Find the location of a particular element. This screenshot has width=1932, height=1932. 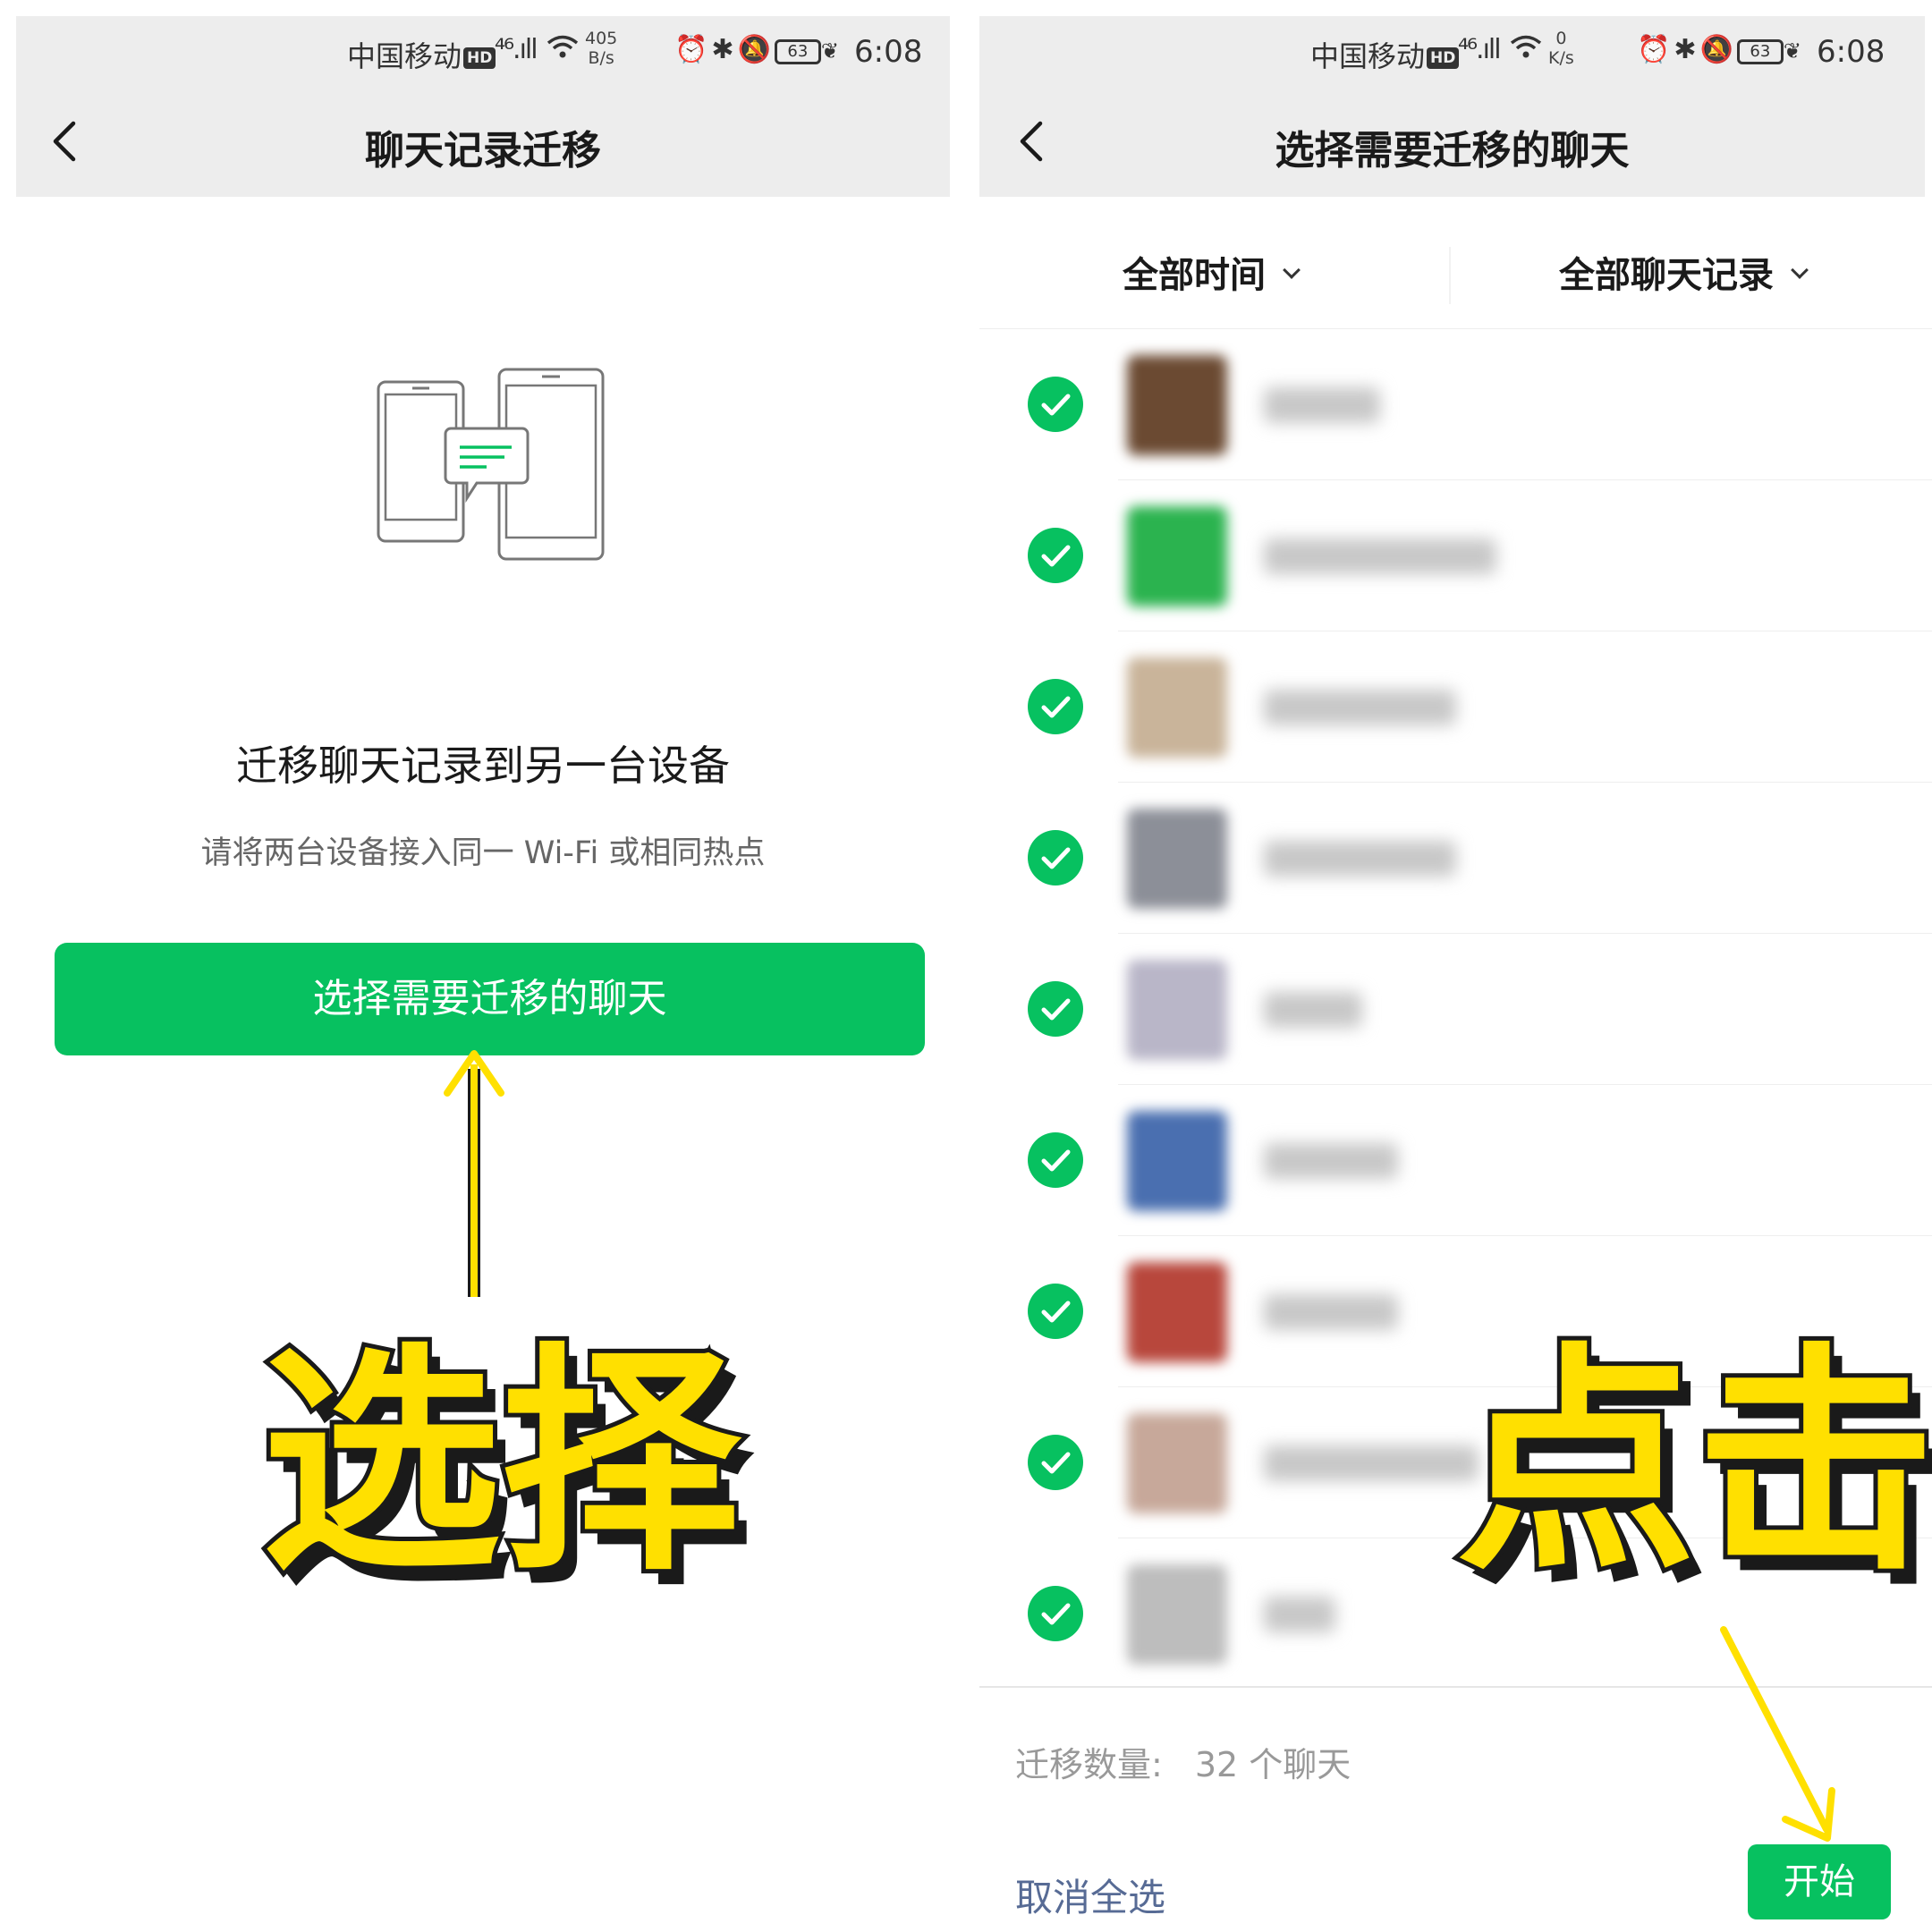

devices-illustration is located at coordinates (491, 464).